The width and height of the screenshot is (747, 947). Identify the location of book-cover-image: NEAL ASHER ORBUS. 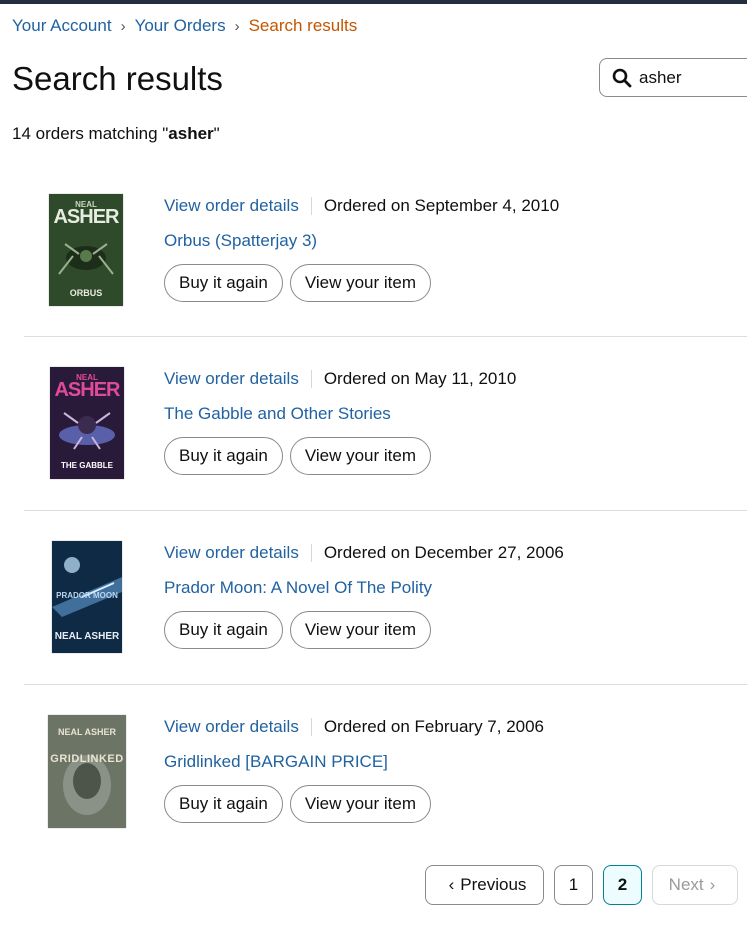
(86, 250).